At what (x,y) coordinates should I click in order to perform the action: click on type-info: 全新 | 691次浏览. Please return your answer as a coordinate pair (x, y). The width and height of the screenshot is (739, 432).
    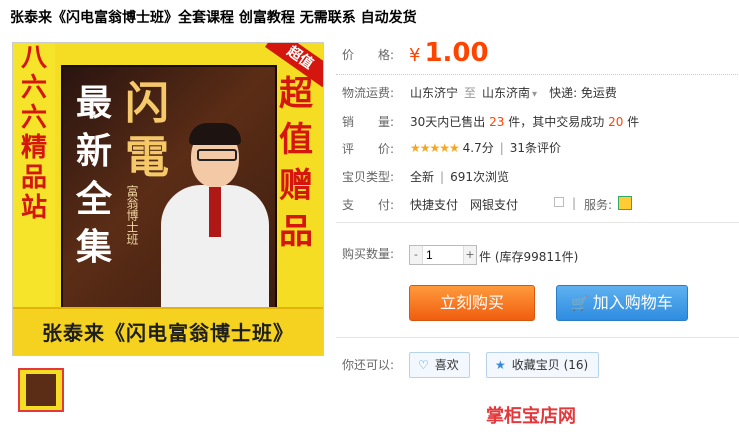
    Looking at the image, I should click on (459, 177).